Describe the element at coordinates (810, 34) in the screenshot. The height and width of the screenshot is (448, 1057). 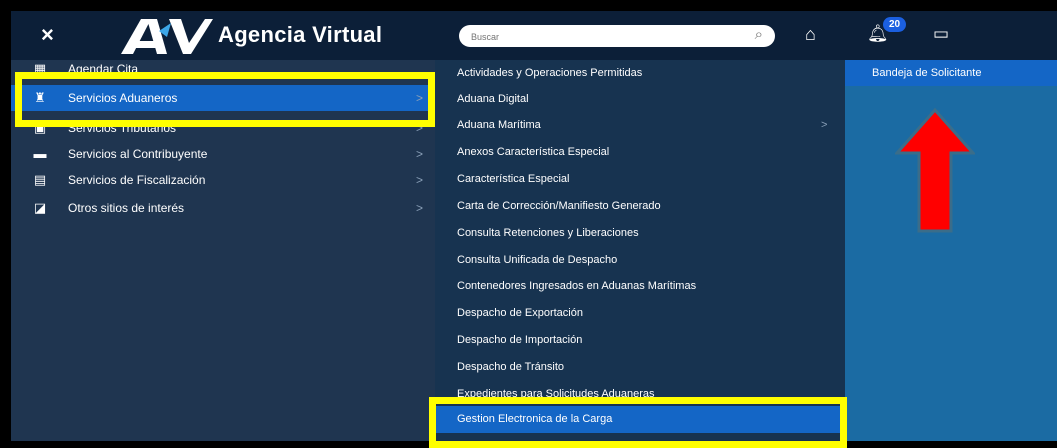
I see `home-icon: ⌂` at that location.